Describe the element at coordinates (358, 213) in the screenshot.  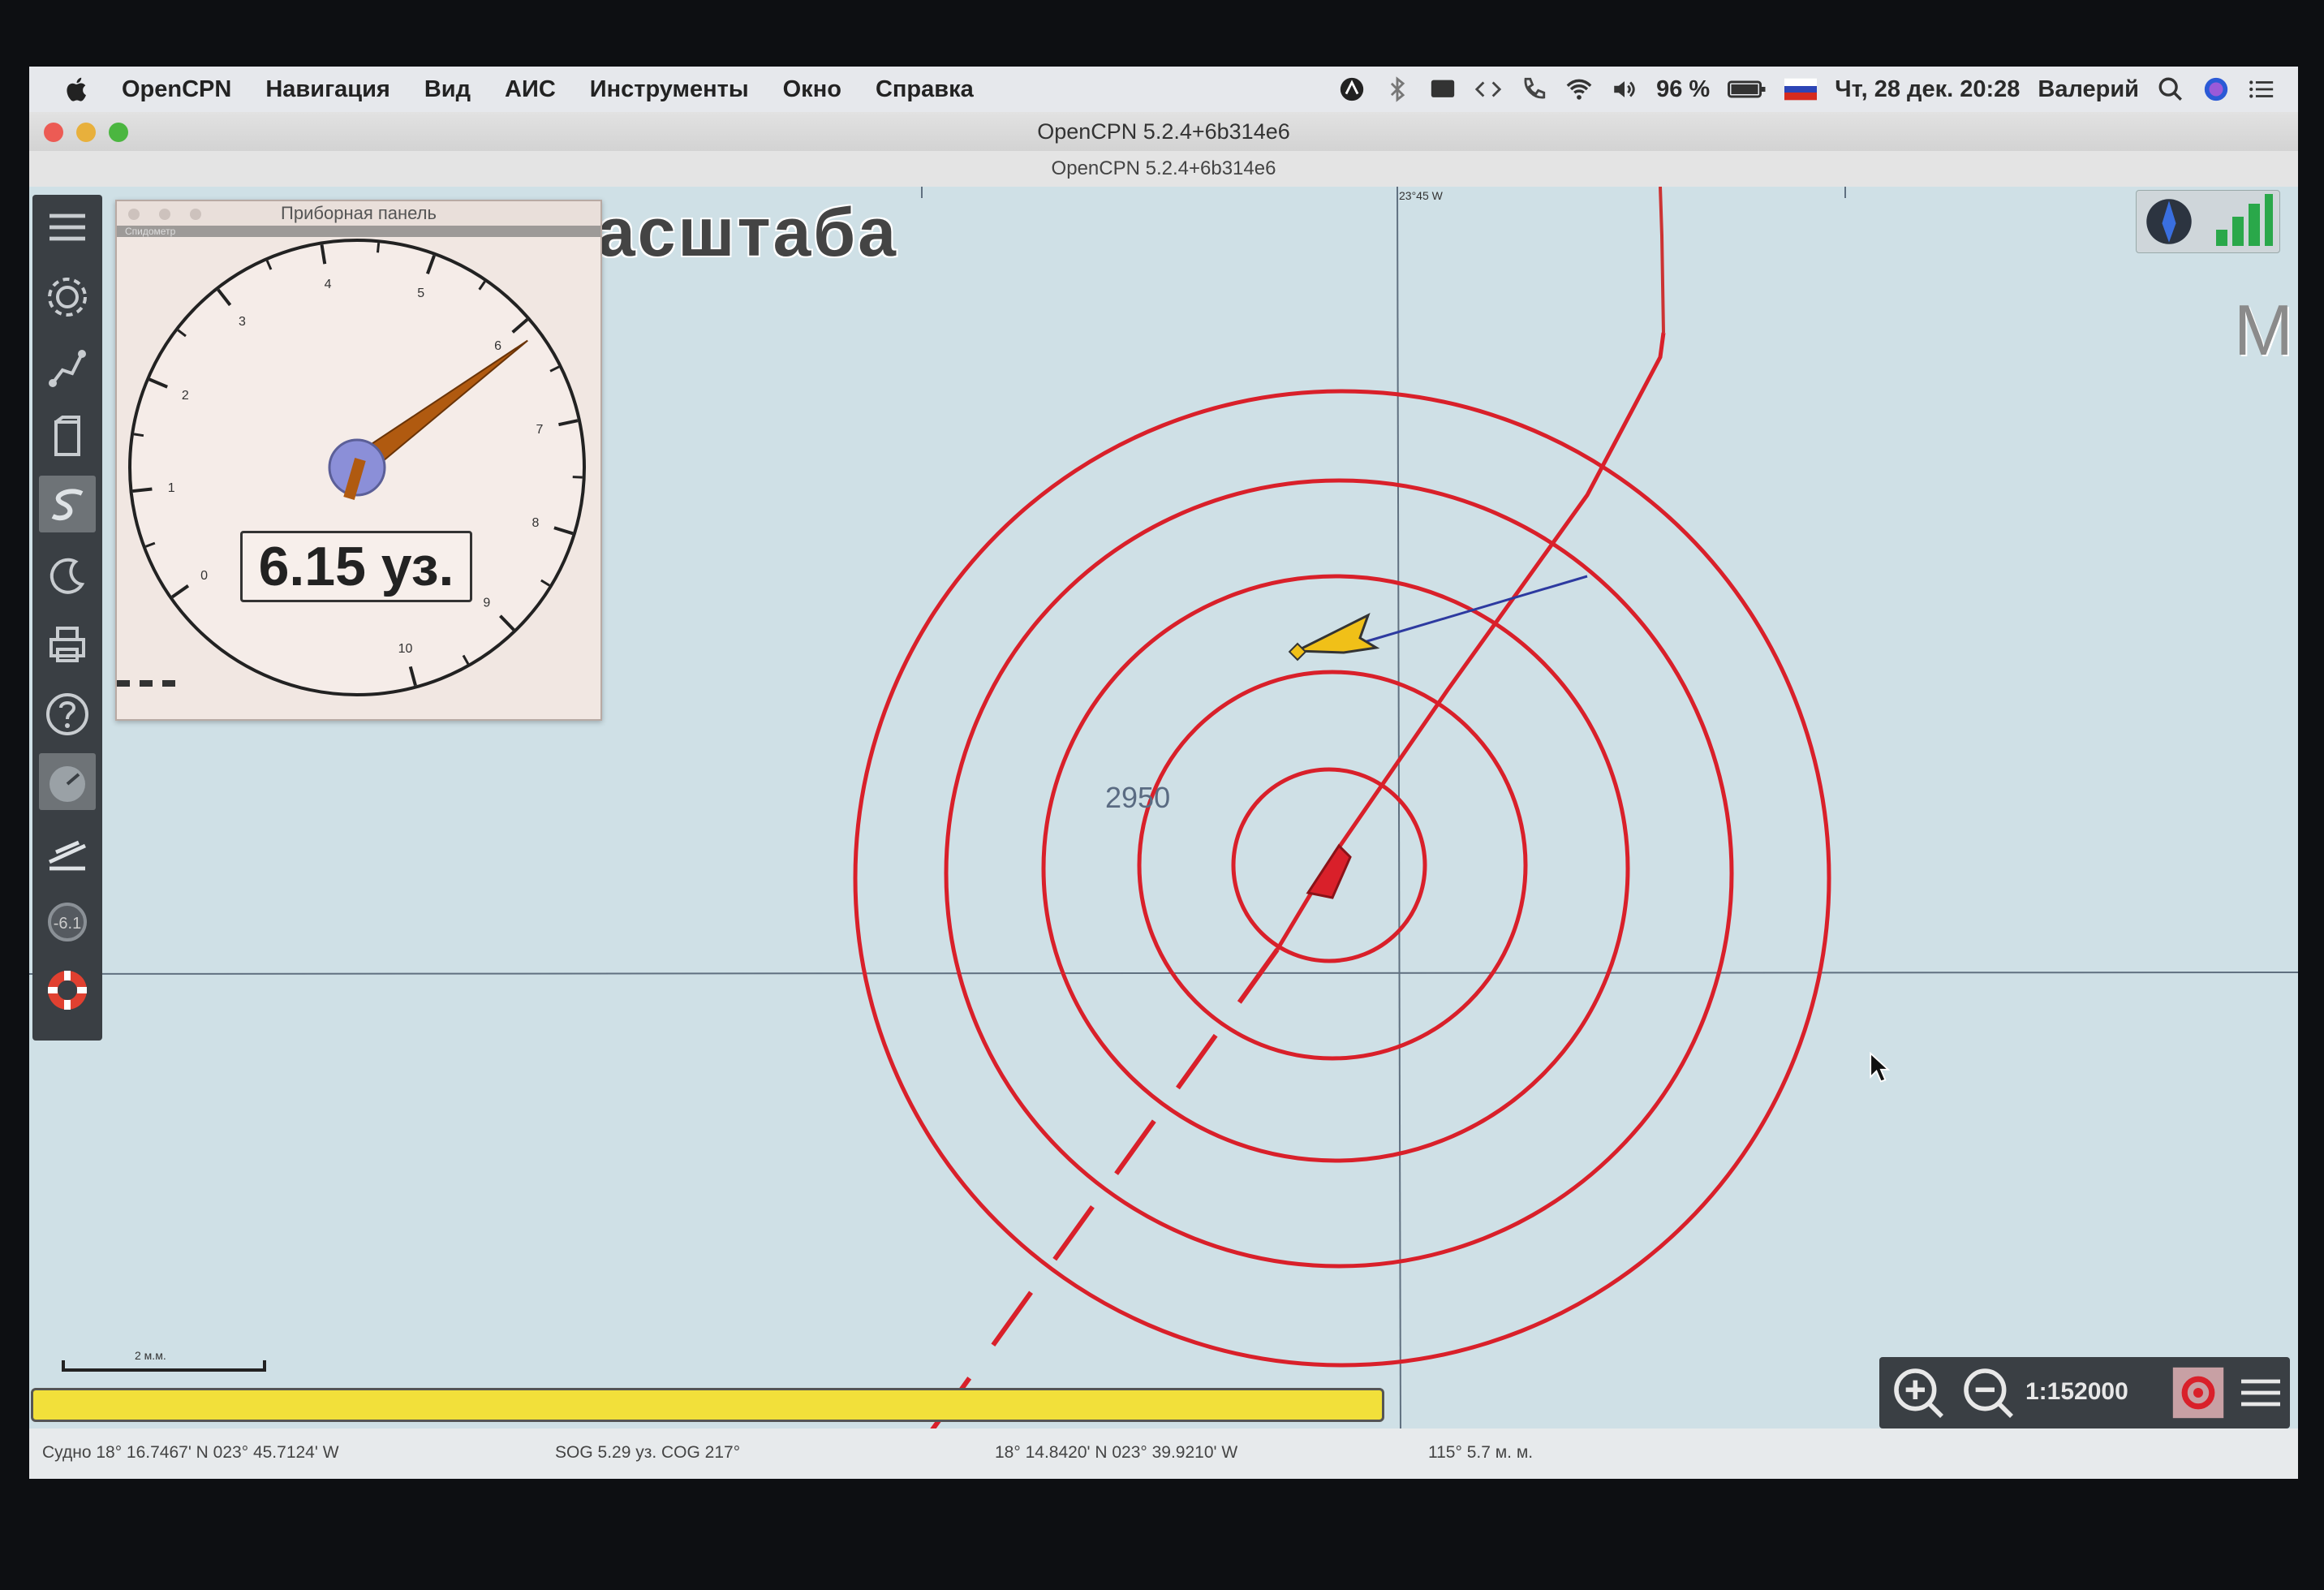
I see `dashboard-titlebar: Приборная панель` at that location.